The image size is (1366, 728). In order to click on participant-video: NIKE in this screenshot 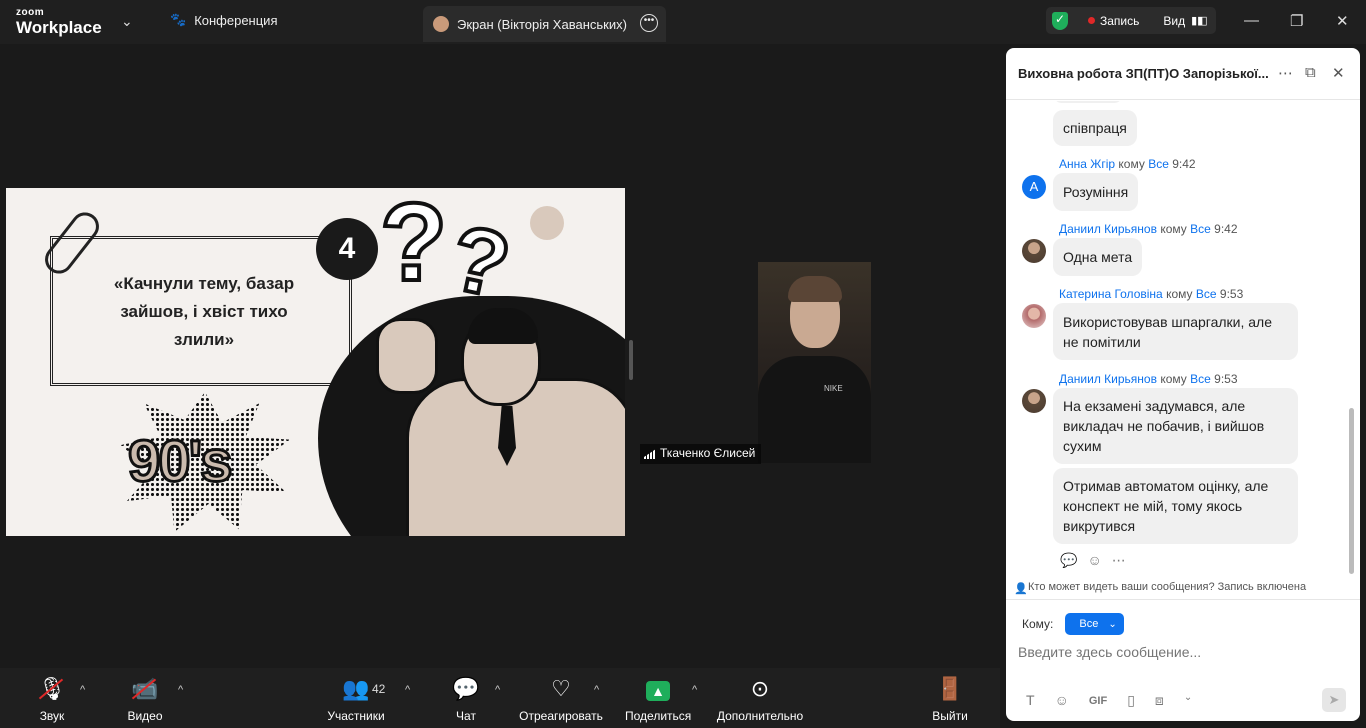, I will do `click(814, 362)`.